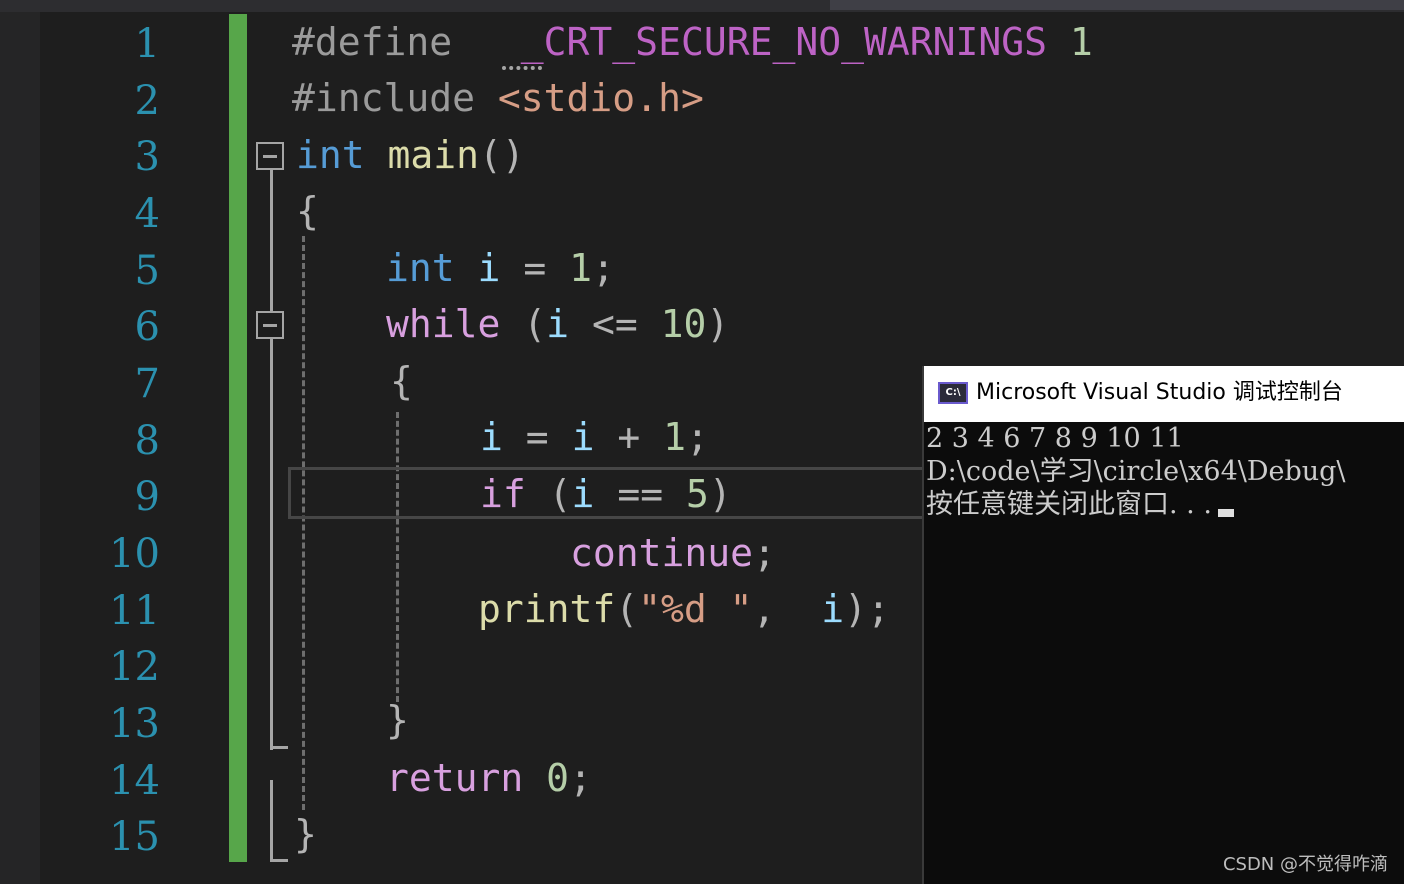 The height and width of the screenshot is (884, 1404). I want to click on code-line-5: int i = 1;, so click(500, 268).